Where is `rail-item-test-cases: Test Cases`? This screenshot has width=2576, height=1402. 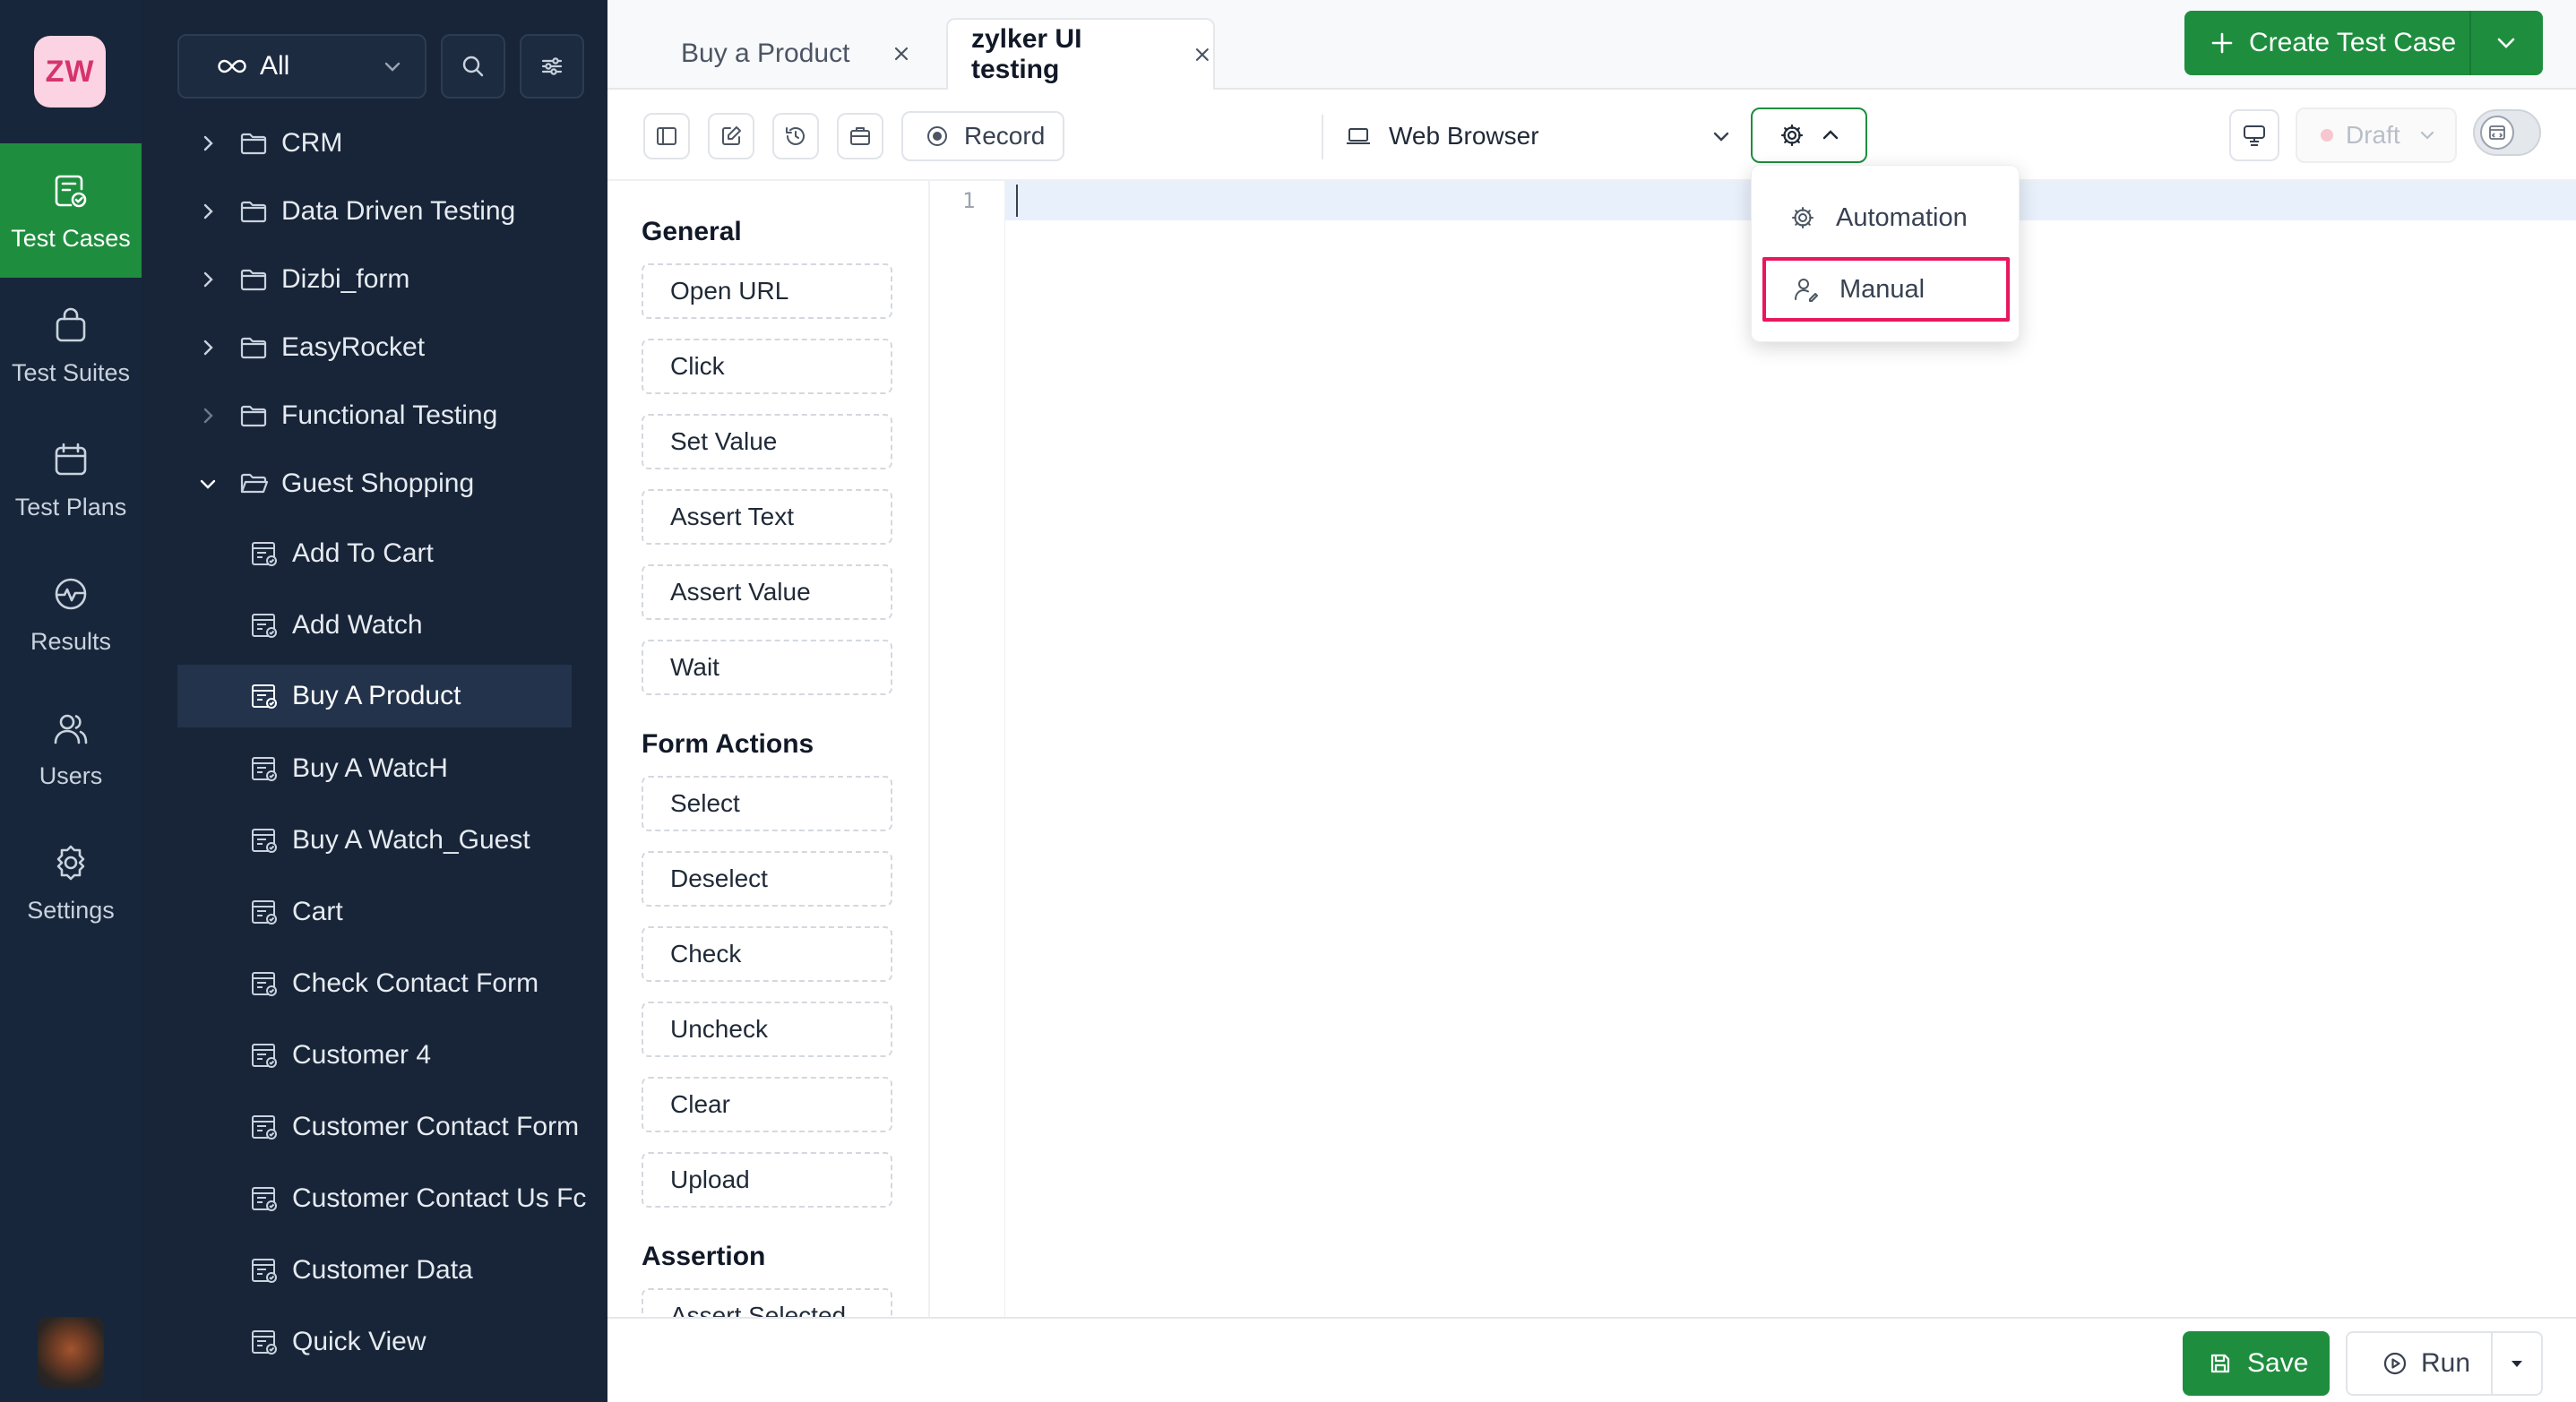
rail-item-test-cases: Test Cases is located at coordinates (71, 210).